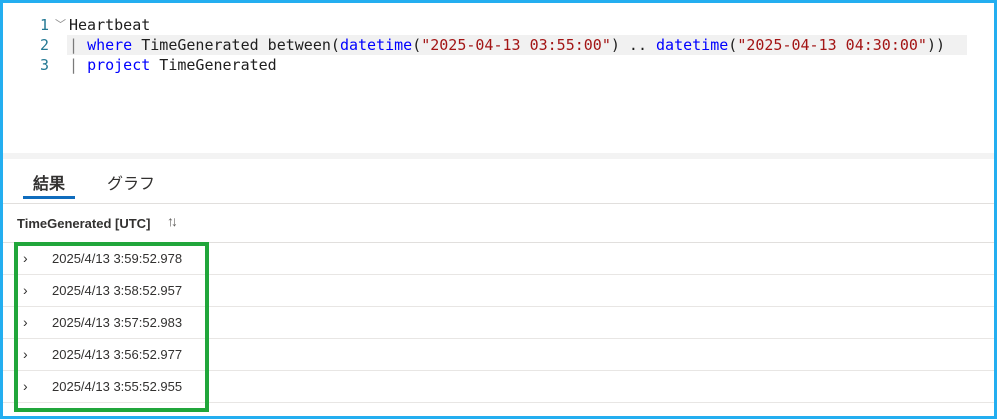 This screenshot has width=997, height=419. Describe the element at coordinates (498, 387) in the screenshot. I see `table-row: › 2025/4/13 3:55:52.955` at that location.